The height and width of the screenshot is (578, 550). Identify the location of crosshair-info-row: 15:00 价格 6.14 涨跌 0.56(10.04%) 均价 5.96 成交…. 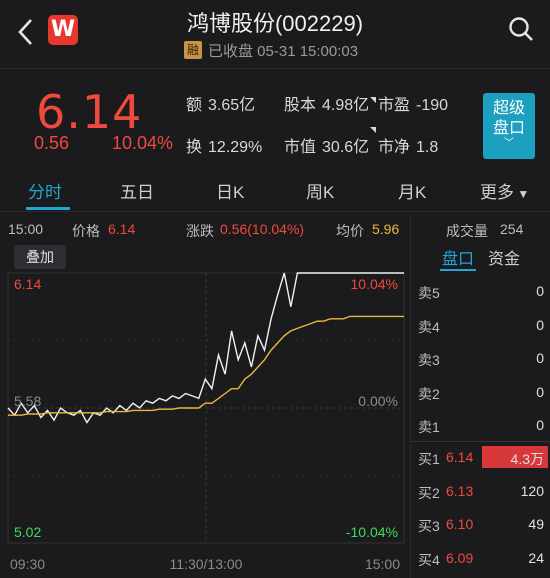
(275, 228).